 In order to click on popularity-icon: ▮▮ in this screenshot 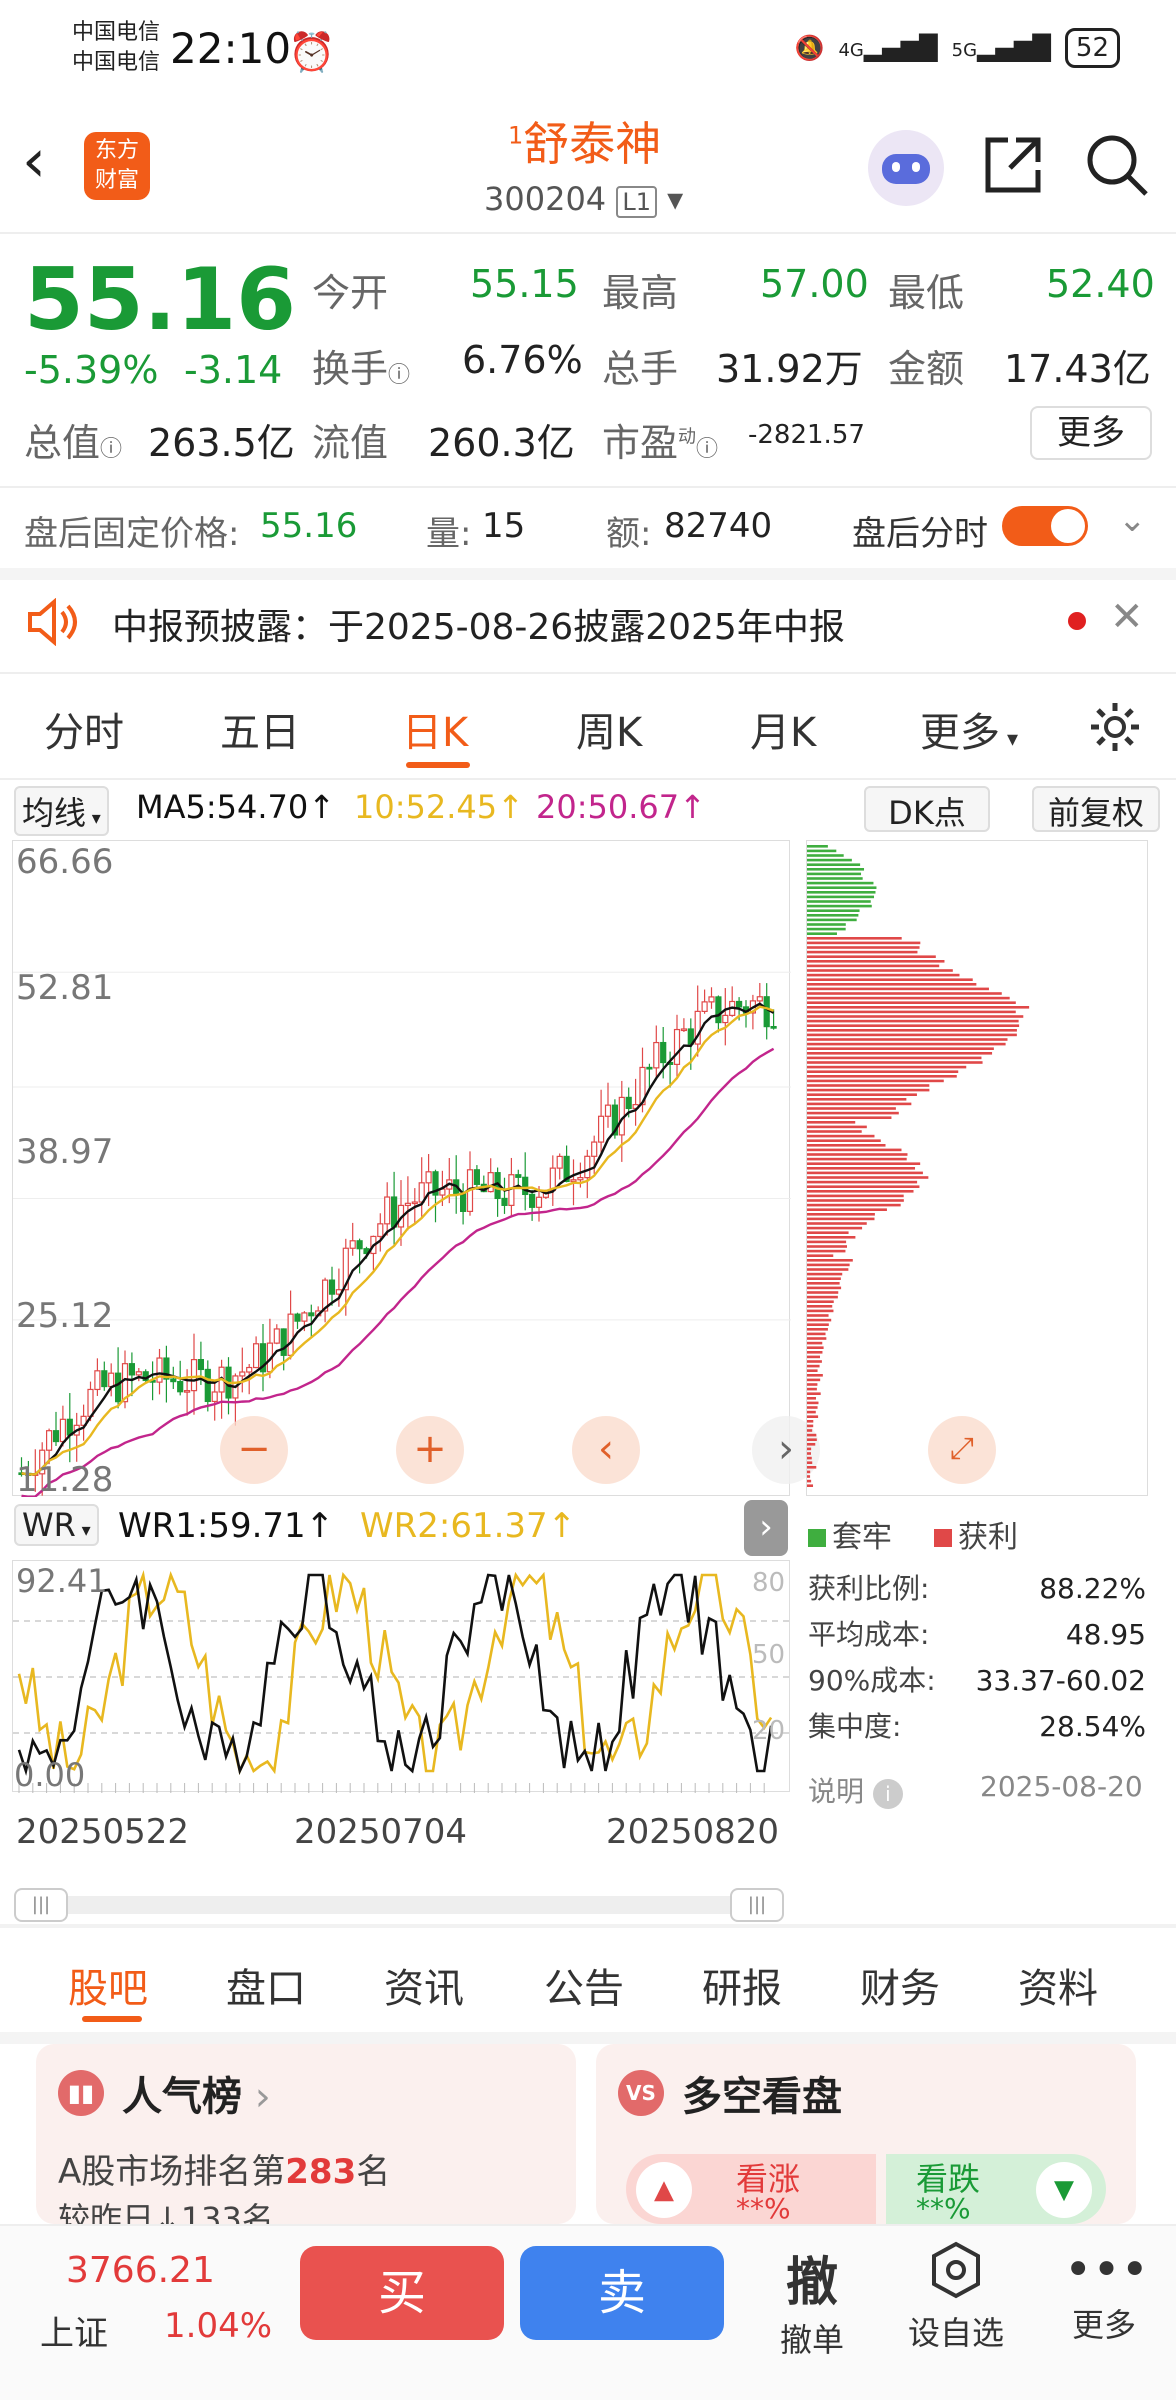, I will do `click(81, 2093)`.